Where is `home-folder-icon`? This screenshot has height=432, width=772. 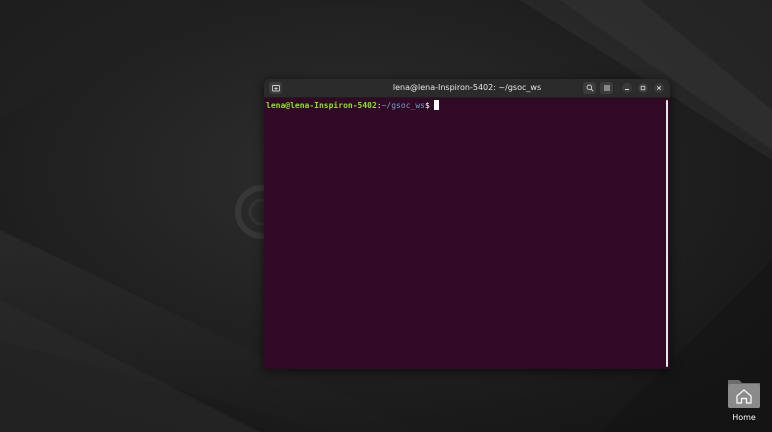 home-folder-icon is located at coordinates (744, 394).